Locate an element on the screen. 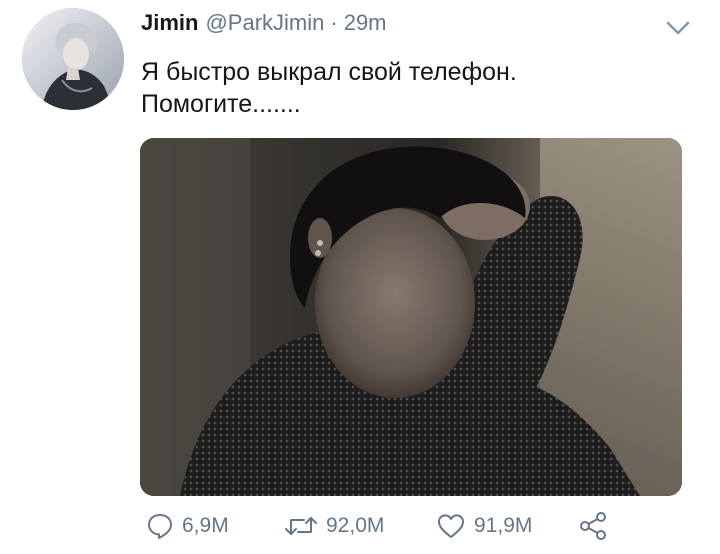 This screenshot has height=554, width=720. retweet-icon is located at coordinates (301, 526).